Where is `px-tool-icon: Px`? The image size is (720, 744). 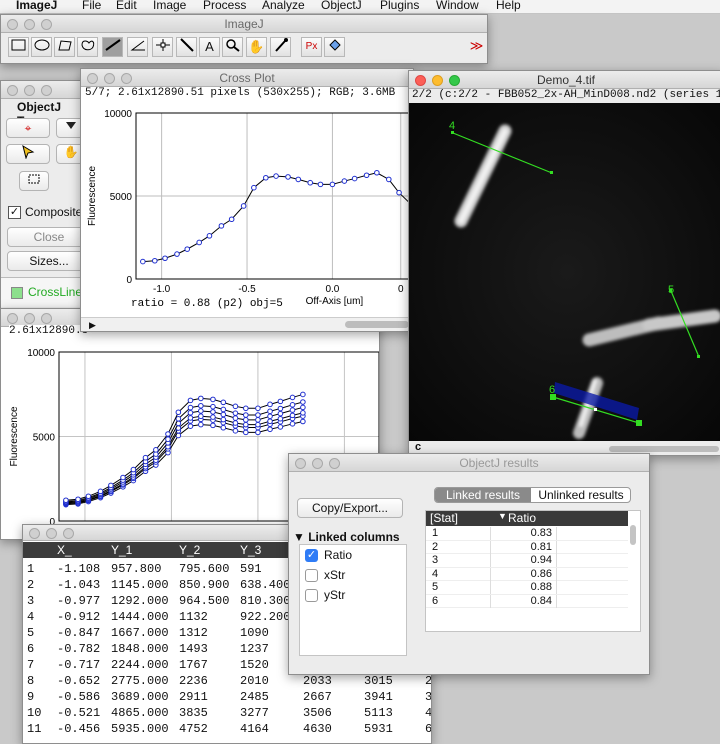
px-tool-icon: Px is located at coordinates (311, 47).